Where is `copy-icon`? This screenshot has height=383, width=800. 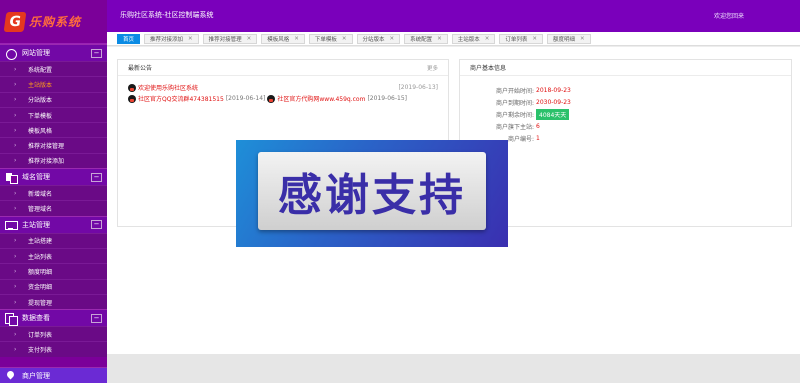
copy-icon is located at coordinates (11, 319).